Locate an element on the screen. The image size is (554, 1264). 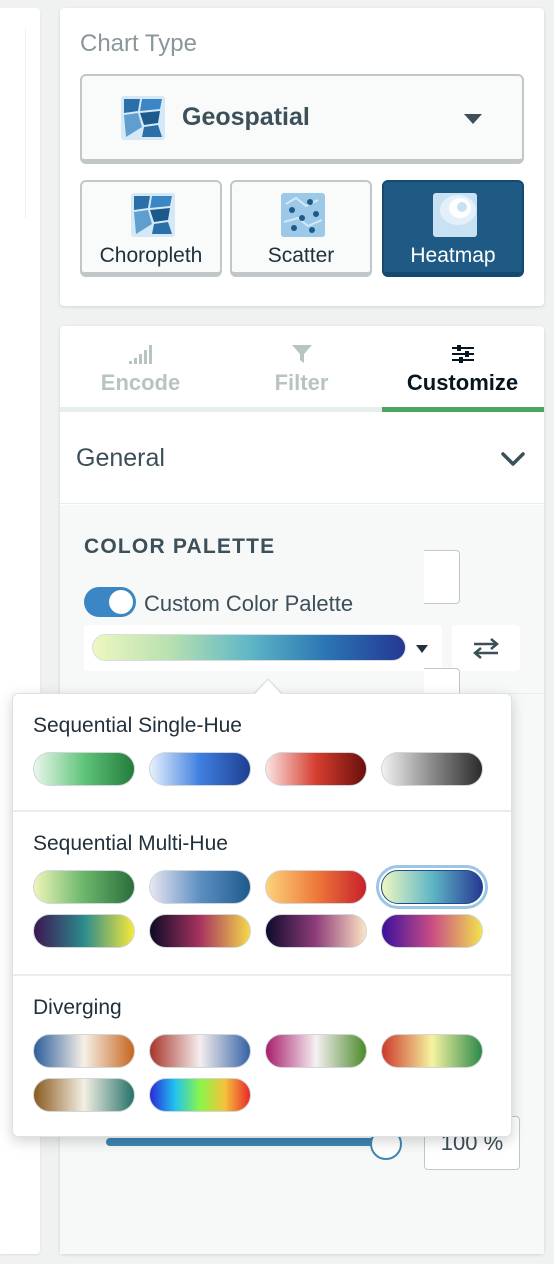
geospatial-map-icon is located at coordinates (143, 117).